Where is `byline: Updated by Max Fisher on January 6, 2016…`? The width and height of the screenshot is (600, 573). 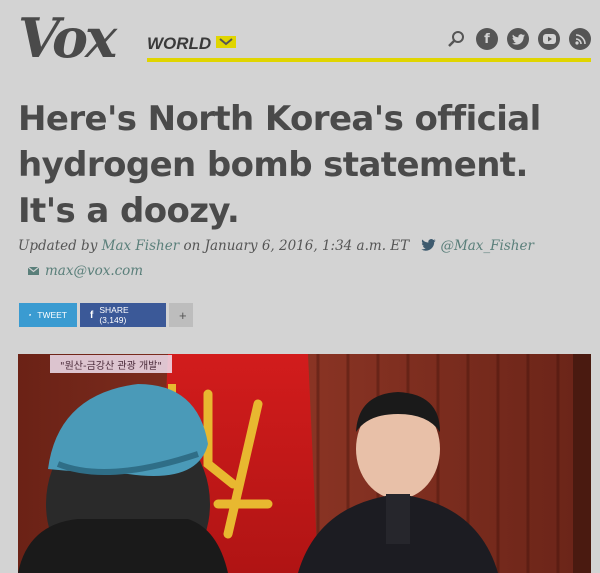 byline: Updated by Max Fisher on January 6, 2016… is located at coordinates (305, 246).